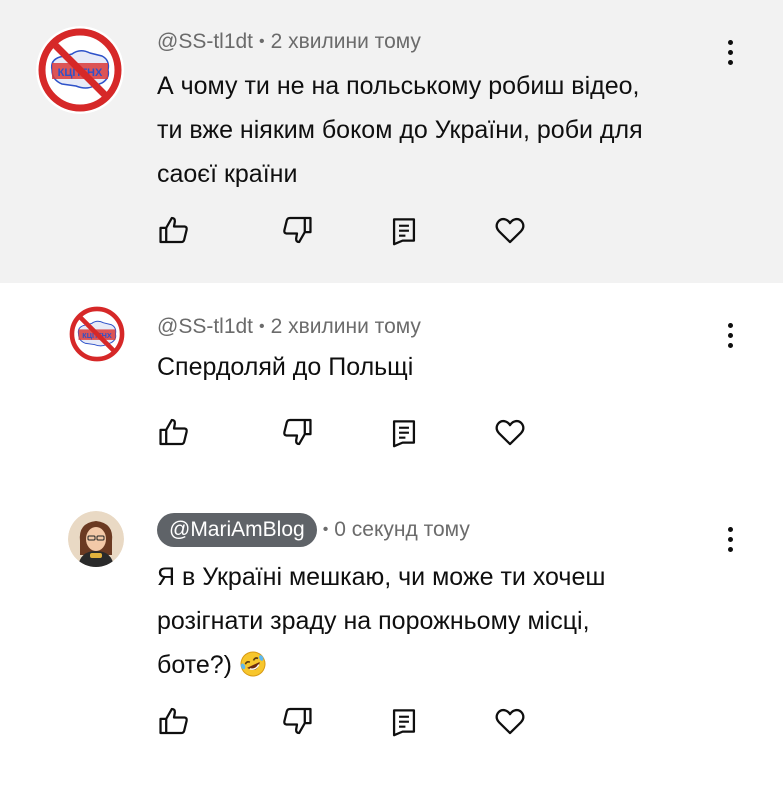 This screenshot has height=800, width=783. Describe the element at coordinates (253, 662) in the screenshot. I see `rolling-laughing-emoji-icon` at that location.